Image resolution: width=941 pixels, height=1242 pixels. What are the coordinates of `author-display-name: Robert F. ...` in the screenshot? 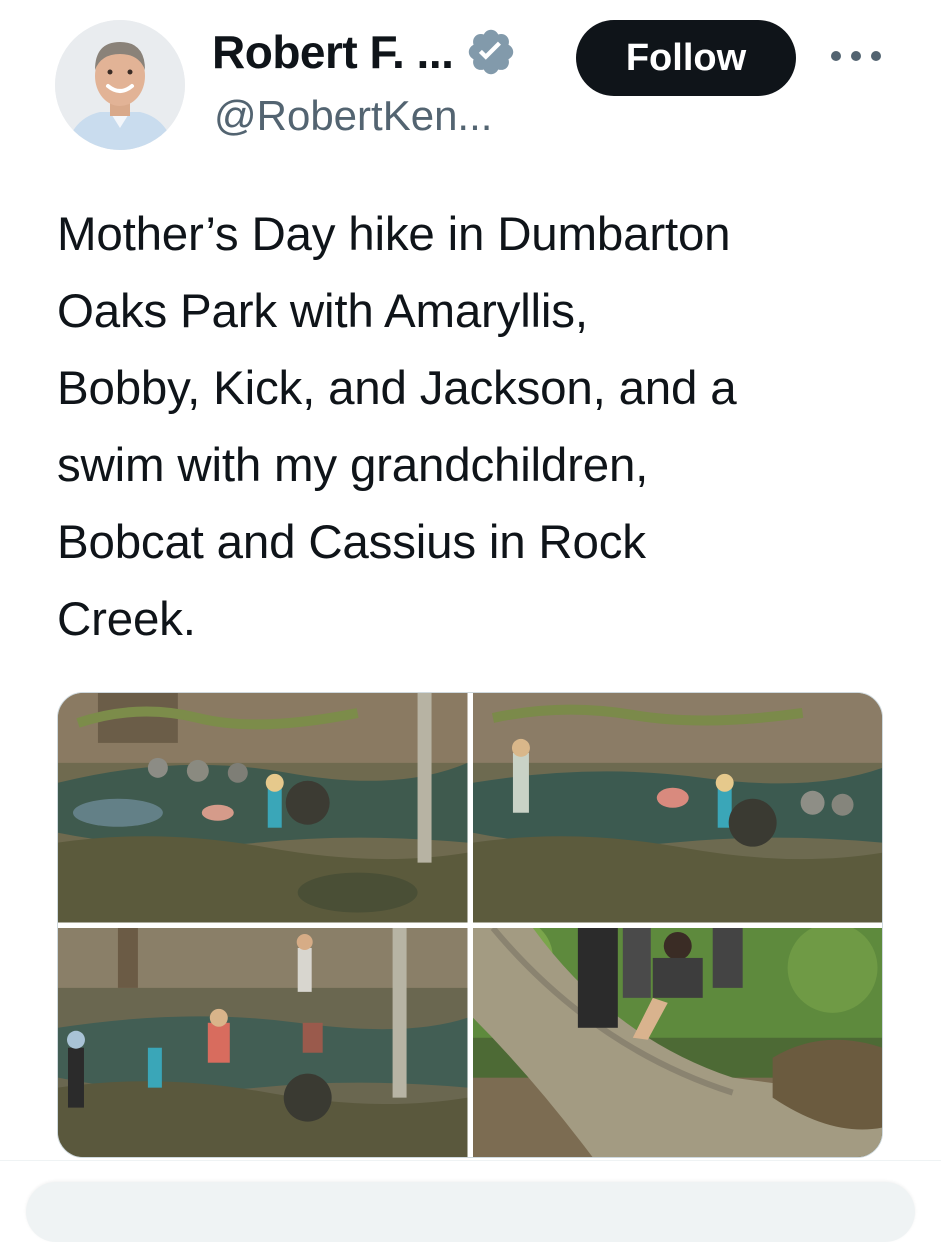 It's located at (333, 52).